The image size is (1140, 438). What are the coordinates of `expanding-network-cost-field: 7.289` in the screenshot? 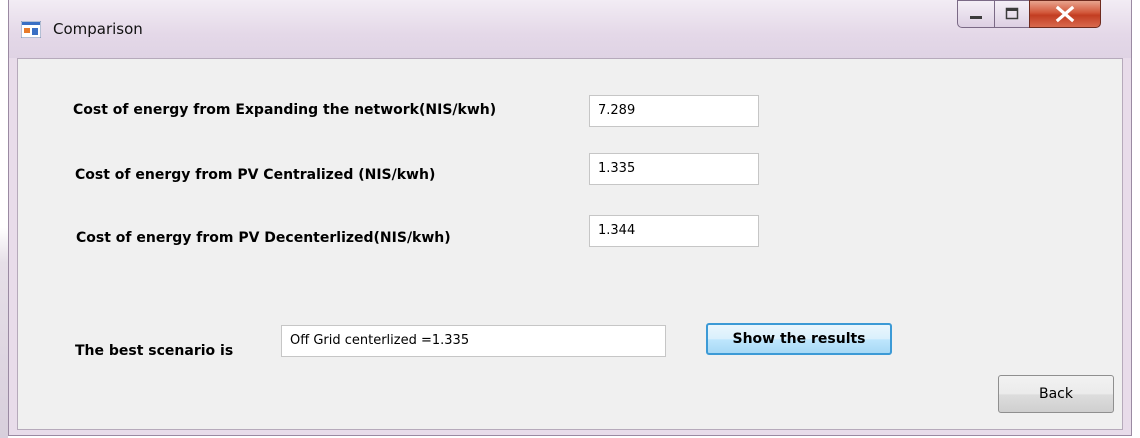 It's located at (674, 111).